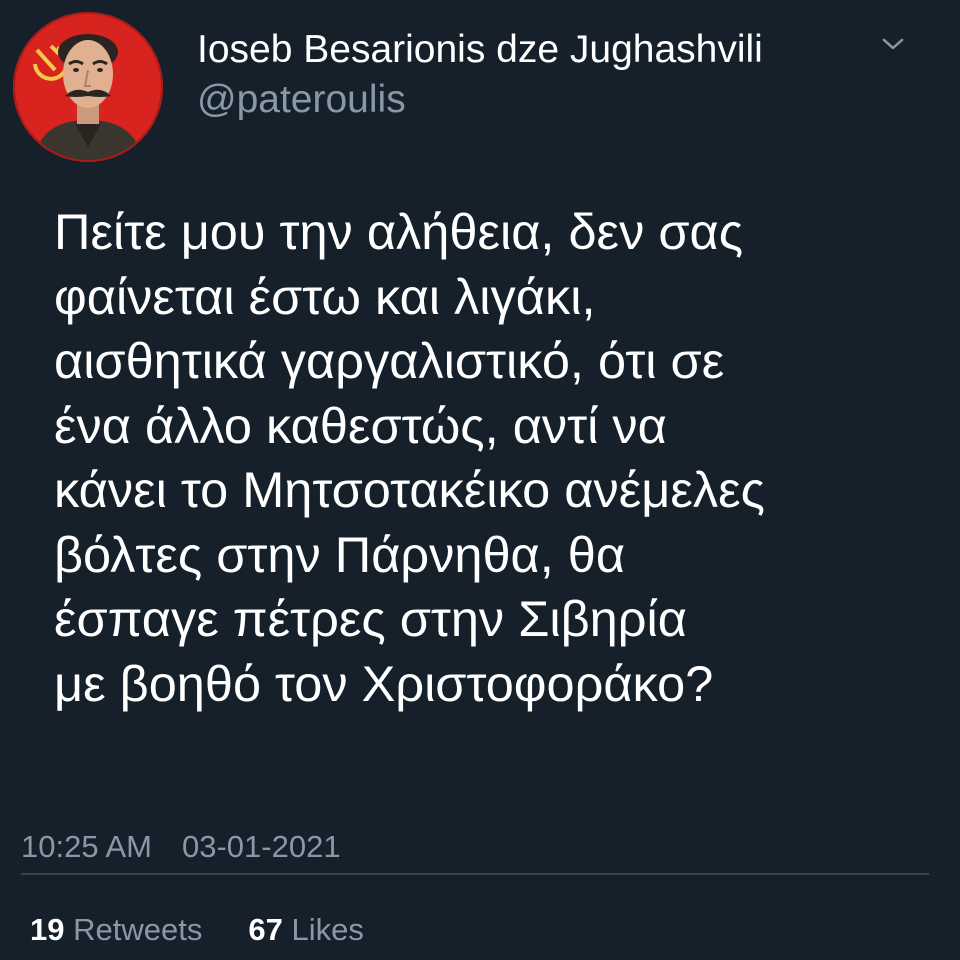 Image resolution: width=960 pixels, height=960 pixels. Describe the element at coordinates (138, 929) in the screenshot. I see `retweets-label: Retweets` at that location.